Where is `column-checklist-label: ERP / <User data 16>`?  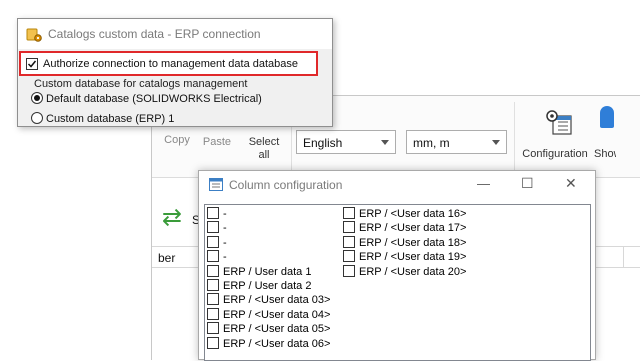 column-checklist-label: ERP / <User data 16> is located at coordinates (413, 214).